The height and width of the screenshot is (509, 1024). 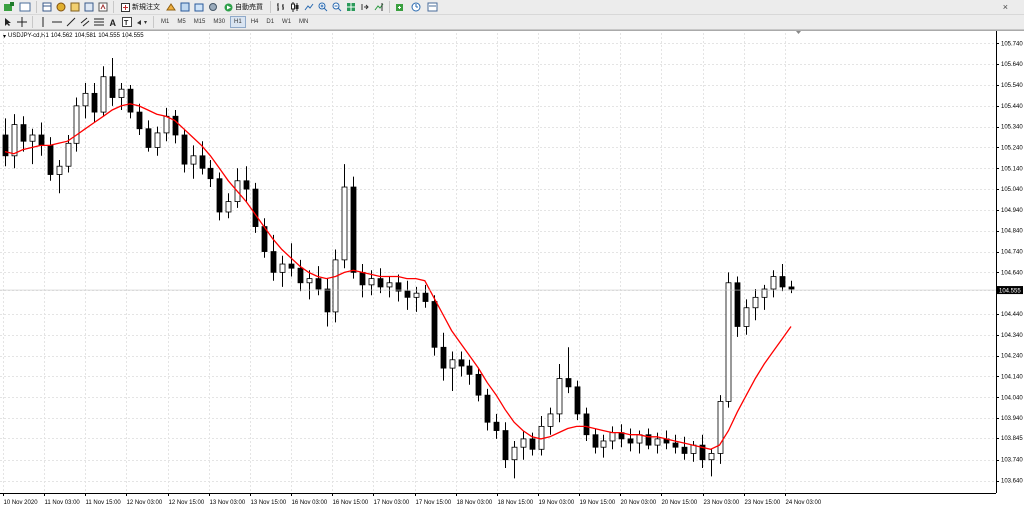 I want to click on navigator-icon, so click(x=75, y=7).